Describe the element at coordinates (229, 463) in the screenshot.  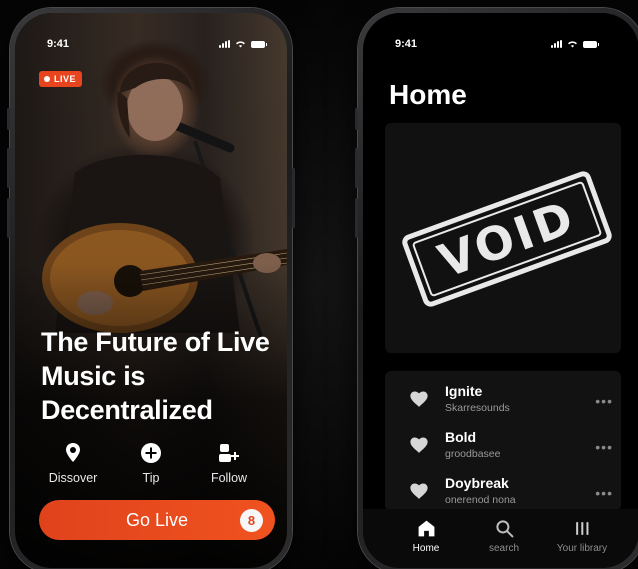
I see `follow-button: Follow` at that location.